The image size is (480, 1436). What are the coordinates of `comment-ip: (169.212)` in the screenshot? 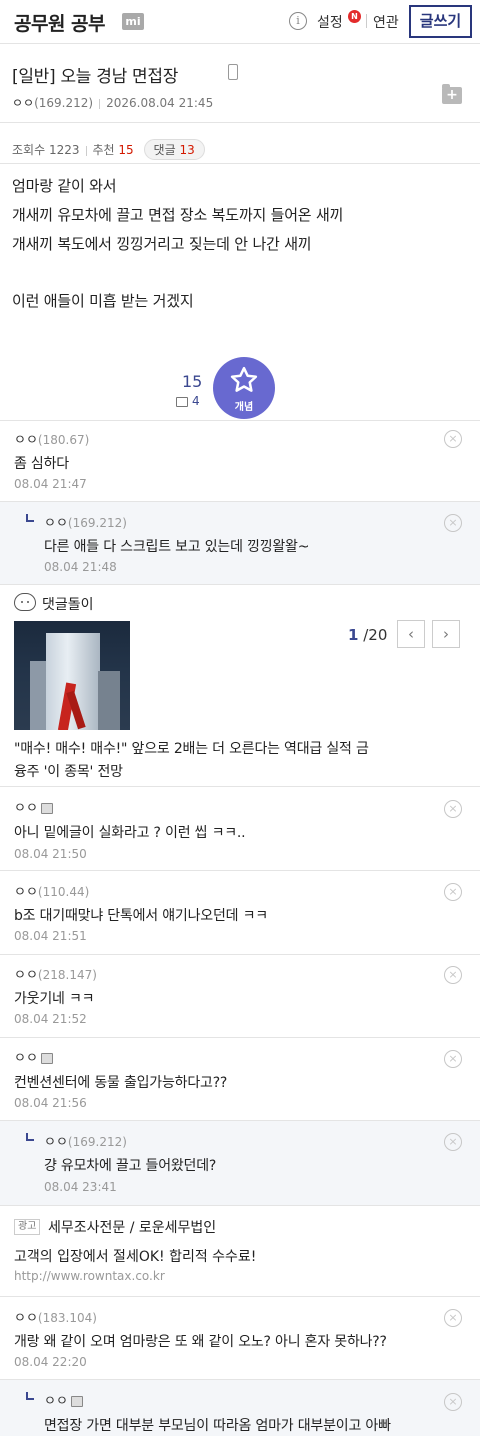 It's located at (97, 1142).